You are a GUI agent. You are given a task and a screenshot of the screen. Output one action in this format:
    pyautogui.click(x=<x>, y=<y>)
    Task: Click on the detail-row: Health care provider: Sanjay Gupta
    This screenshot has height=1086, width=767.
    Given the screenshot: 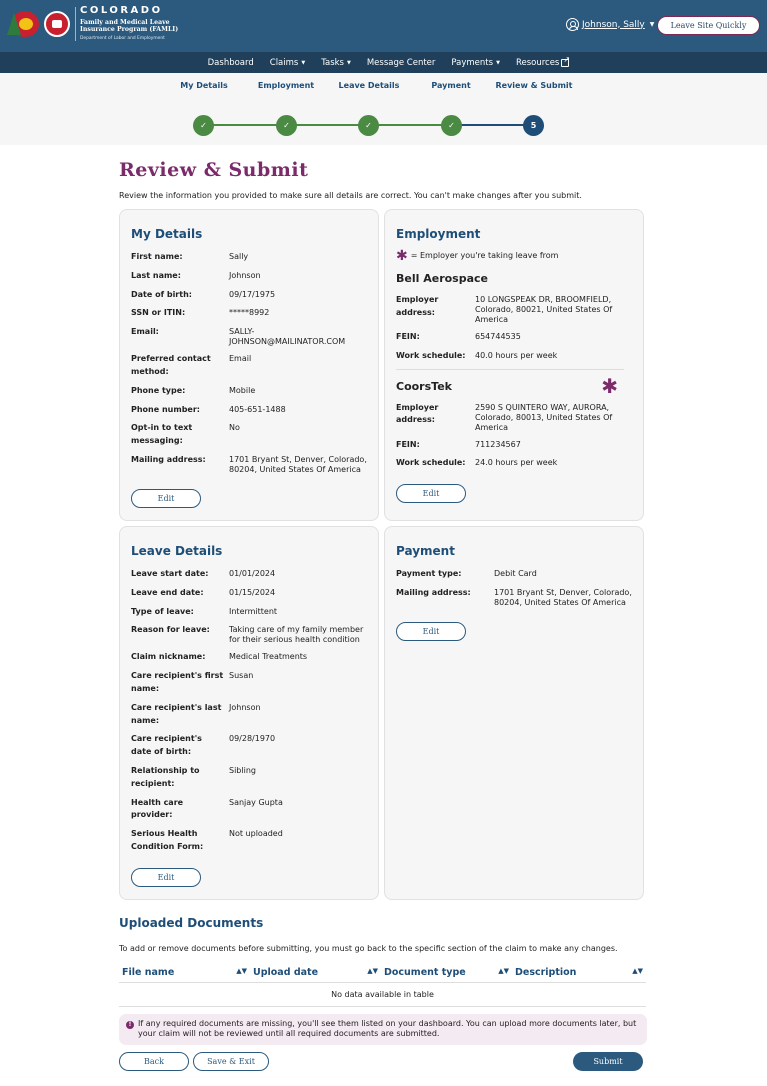 What is the action you would take?
    pyautogui.click(x=249, y=810)
    